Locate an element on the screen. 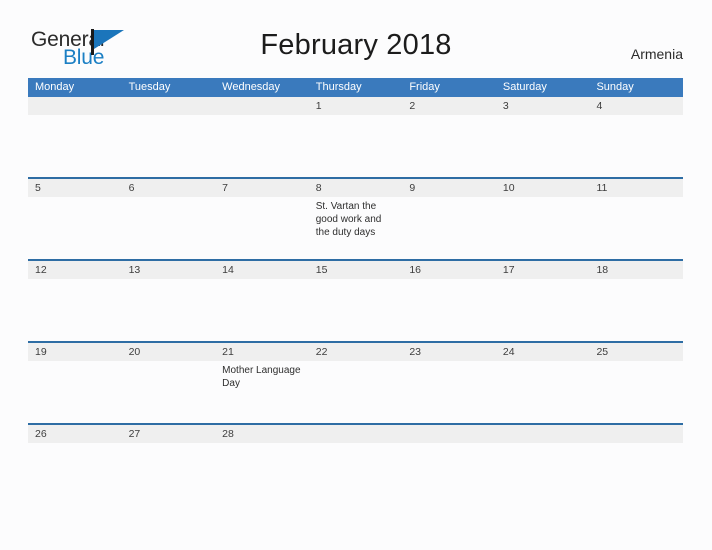  day-number: 13 is located at coordinates (168, 270).